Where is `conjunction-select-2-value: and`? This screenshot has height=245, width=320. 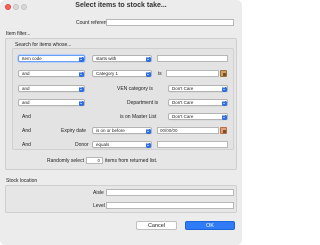 conjunction-select-2-value: and is located at coordinates (26, 73).